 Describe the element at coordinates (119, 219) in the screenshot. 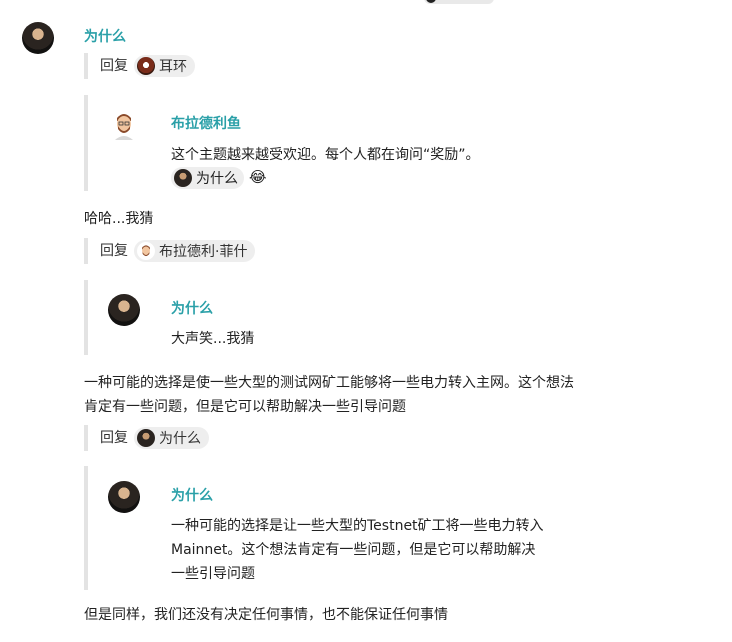

I see `post-body: 哈哈...我猜` at that location.